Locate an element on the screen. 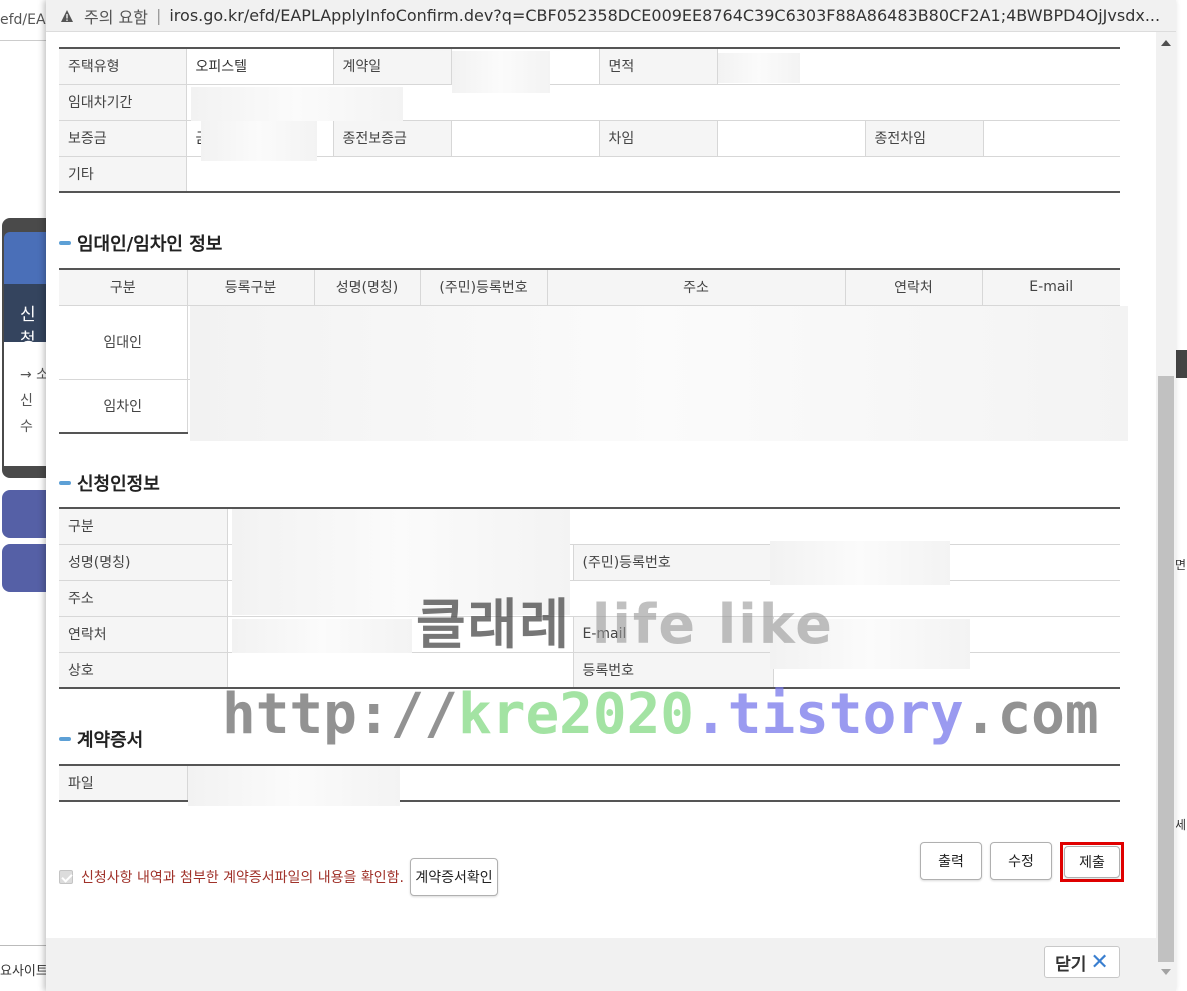 The width and height of the screenshot is (1187, 991). confirm-text: 신청사항 내역과 첨부한 계약증서파일의 내용을 확인함. is located at coordinates (242, 878).